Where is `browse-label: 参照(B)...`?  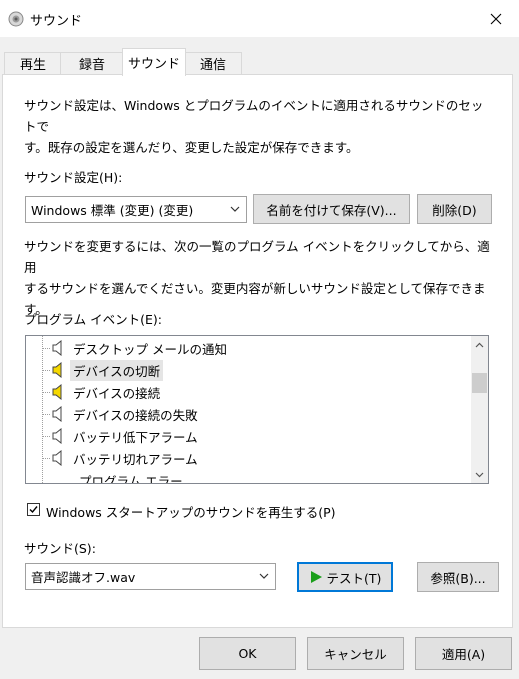
browse-label: 参照(B)... is located at coordinates (458, 578).